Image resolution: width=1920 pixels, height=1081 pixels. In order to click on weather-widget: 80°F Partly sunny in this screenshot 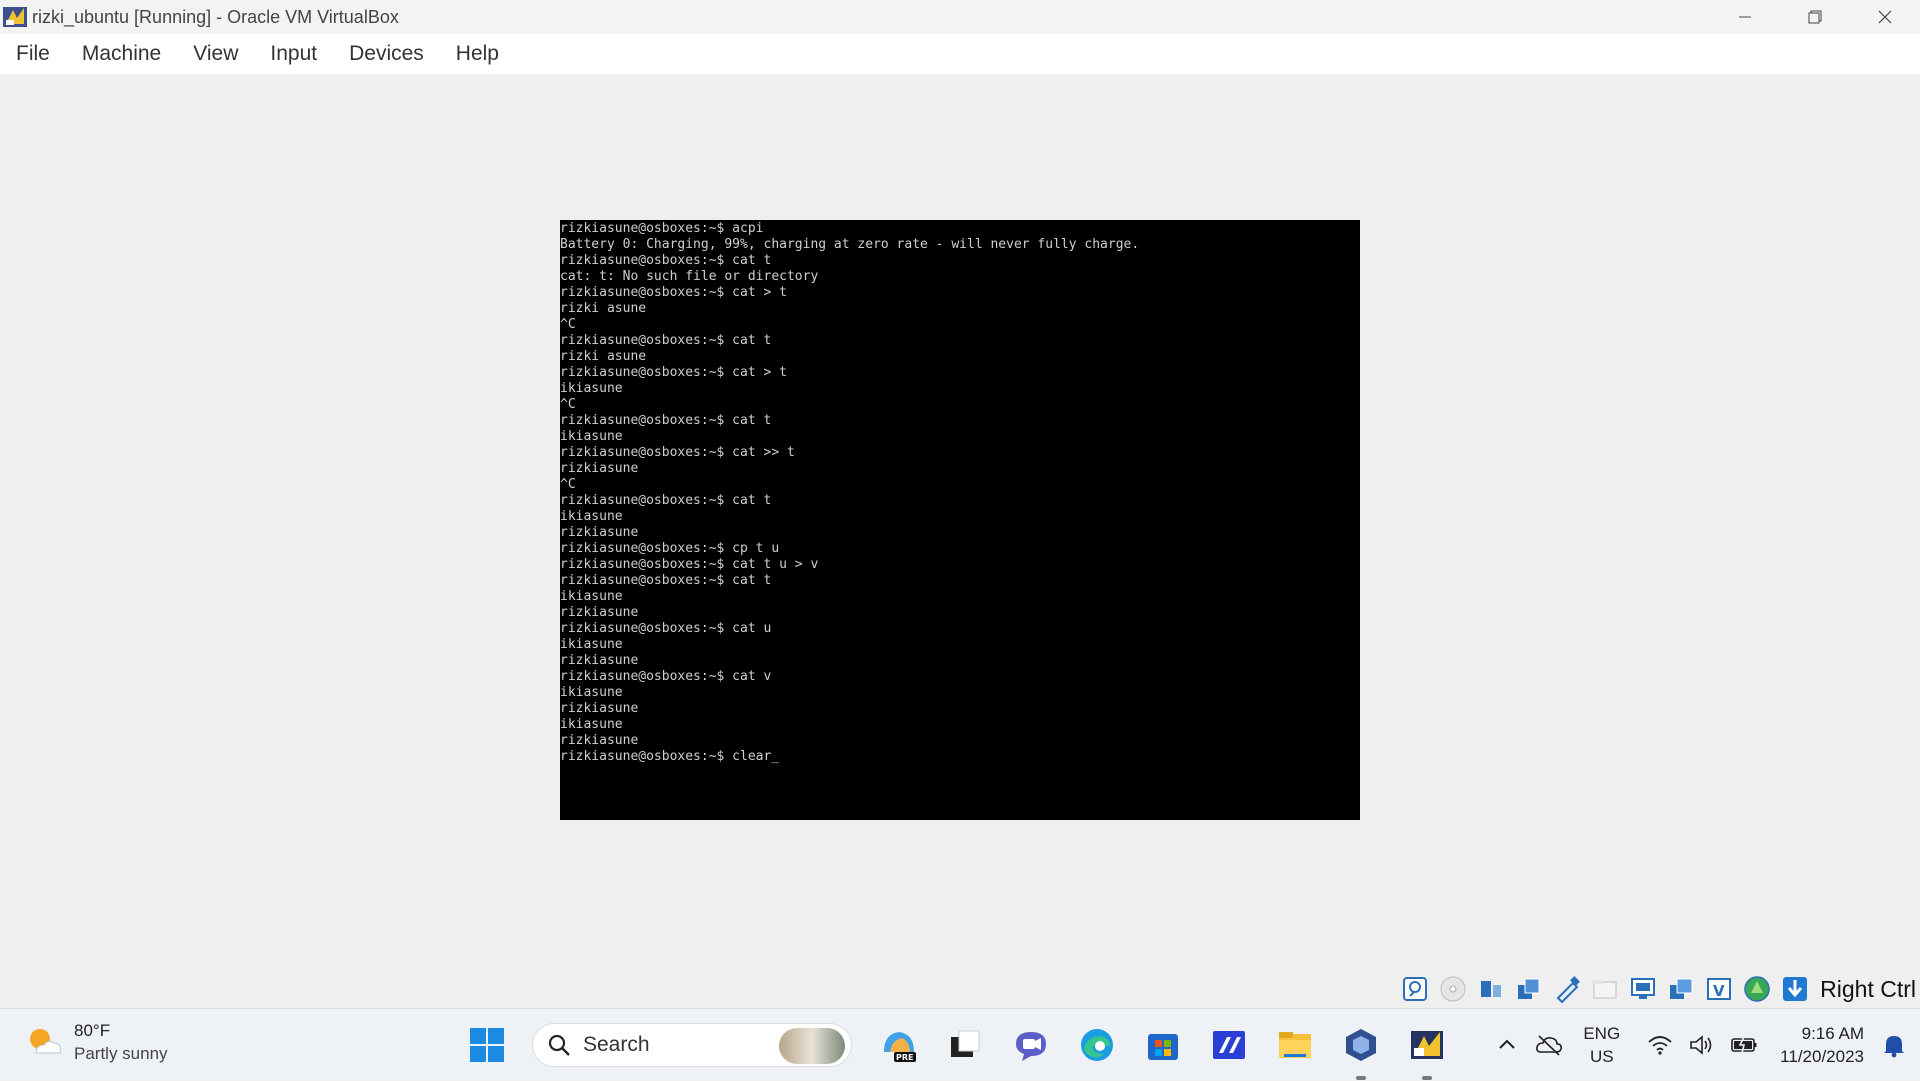, I will do `click(96, 1042)`.